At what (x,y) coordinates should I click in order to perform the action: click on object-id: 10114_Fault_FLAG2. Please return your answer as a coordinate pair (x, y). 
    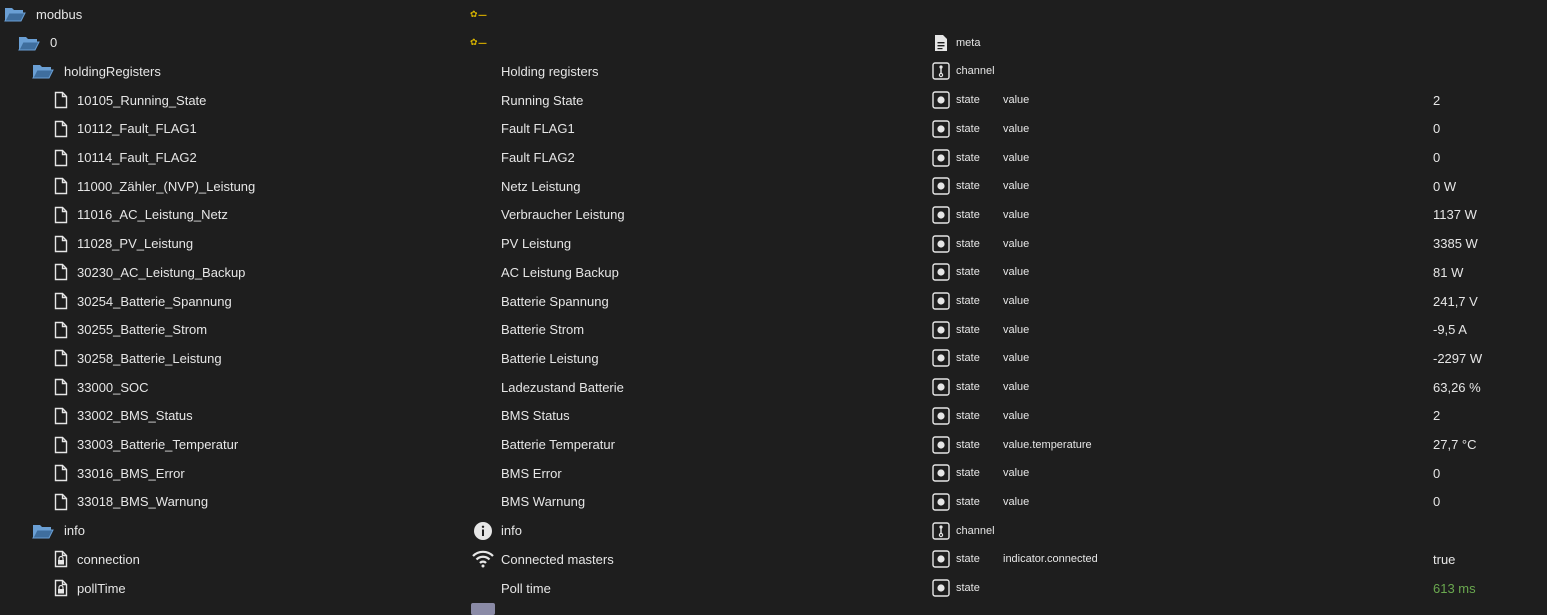
    Looking at the image, I should click on (137, 158).